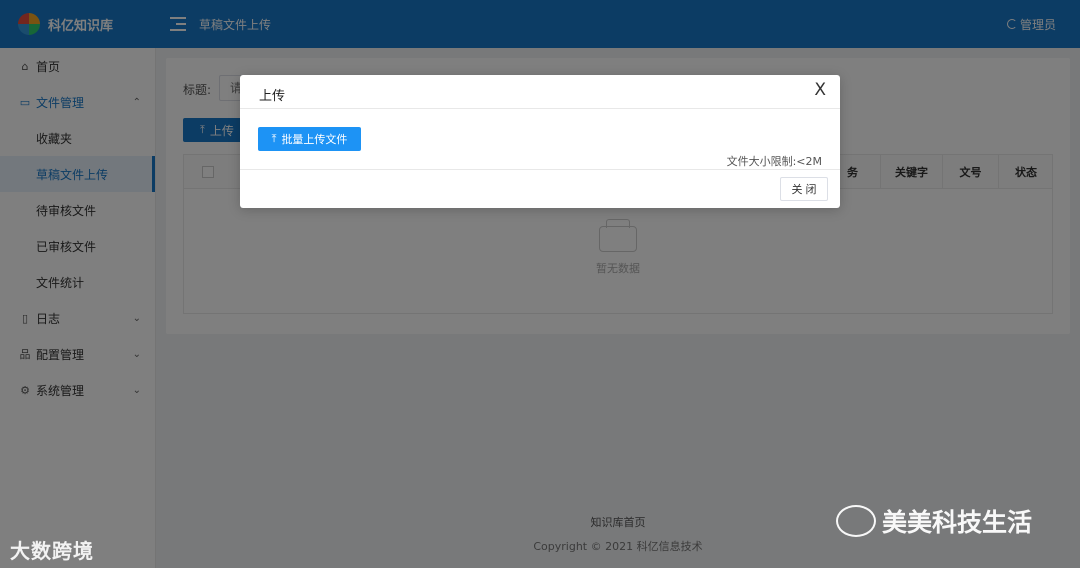 This screenshot has width=1080, height=568. I want to click on dialog-header: 上传 X, so click(540, 92).